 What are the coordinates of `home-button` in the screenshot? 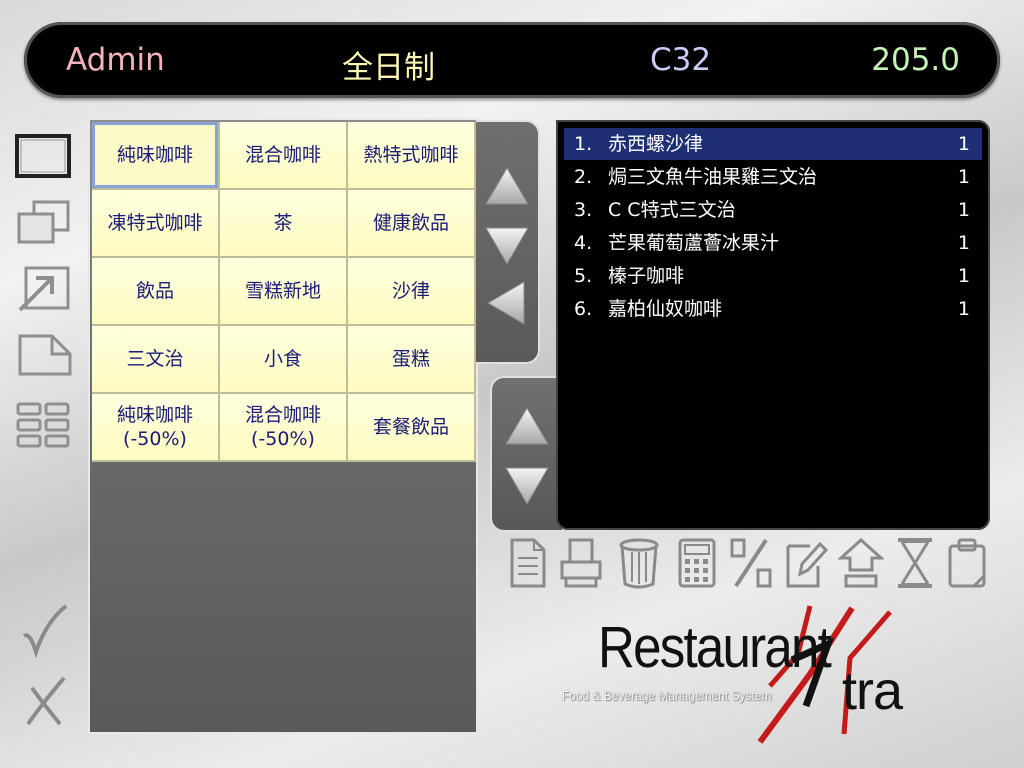 It's located at (861, 563).